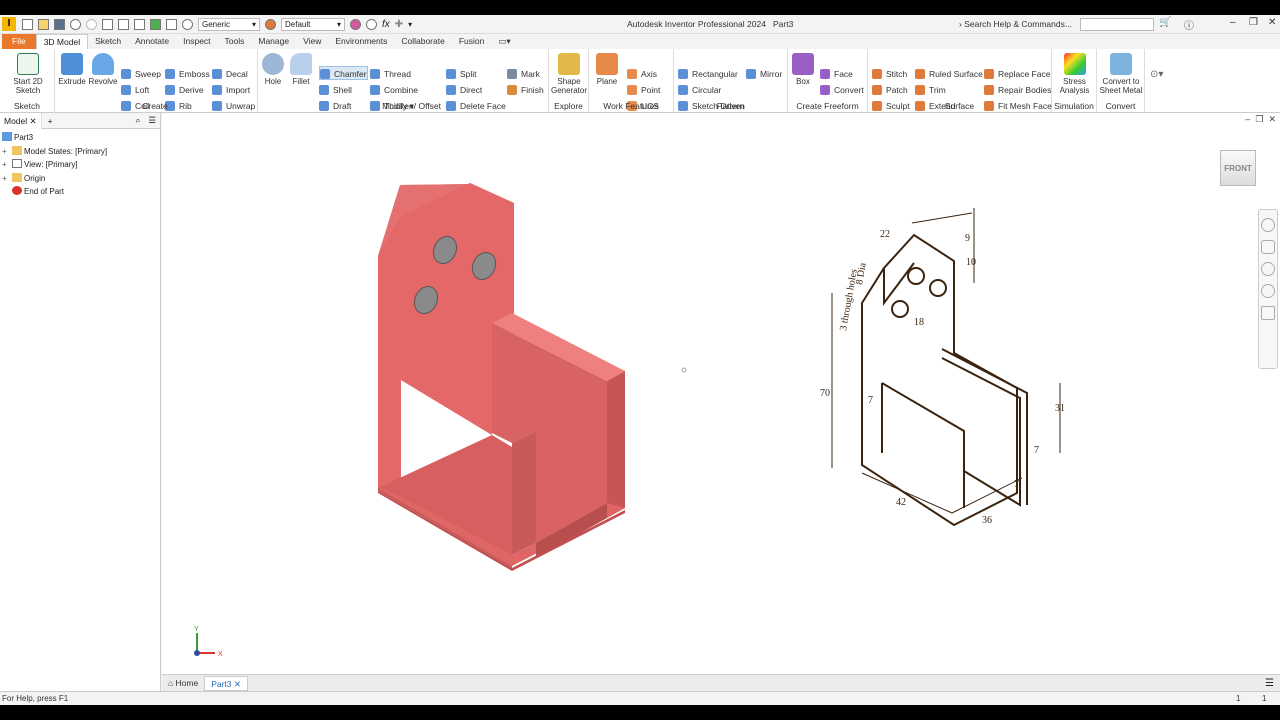 Image resolution: width=1280 pixels, height=720 pixels. I want to click on fx-icon: fx, so click(386, 24).